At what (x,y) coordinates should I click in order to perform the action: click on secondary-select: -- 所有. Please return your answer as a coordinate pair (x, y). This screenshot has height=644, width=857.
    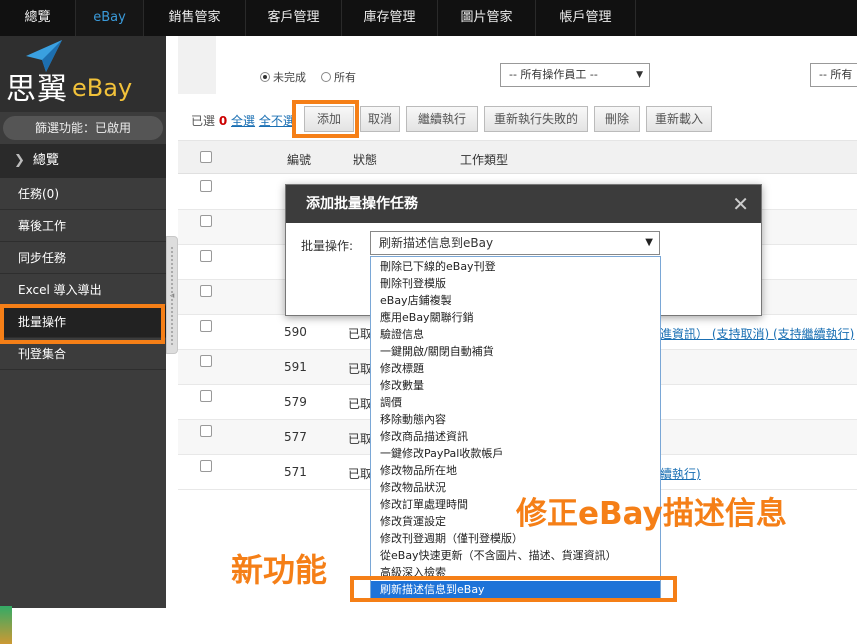
    Looking at the image, I should click on (833, 75).